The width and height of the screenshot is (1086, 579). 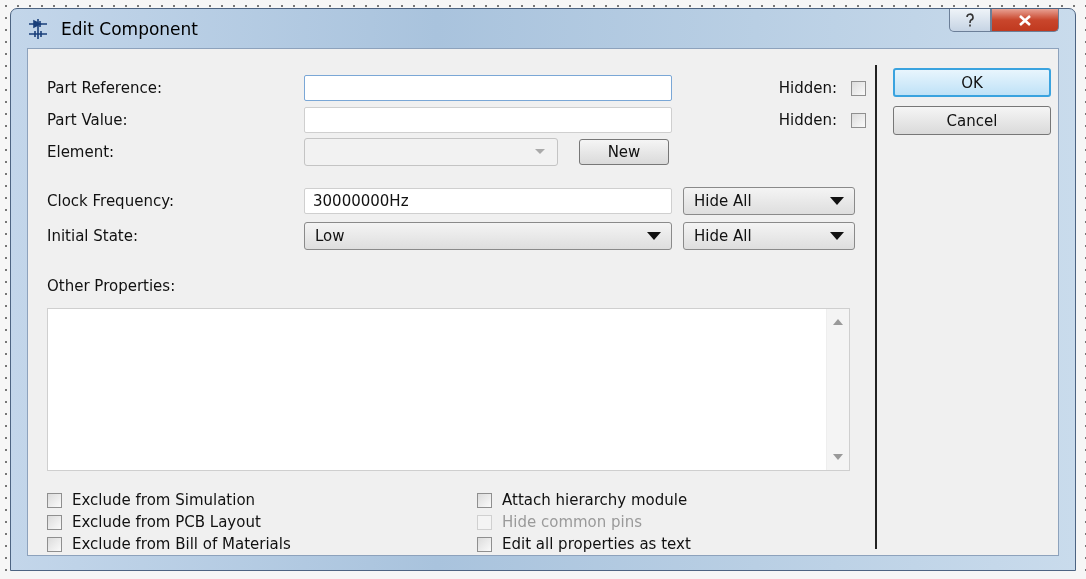 I want to click on window-title: Edit Component, so click(x=130, y=28).